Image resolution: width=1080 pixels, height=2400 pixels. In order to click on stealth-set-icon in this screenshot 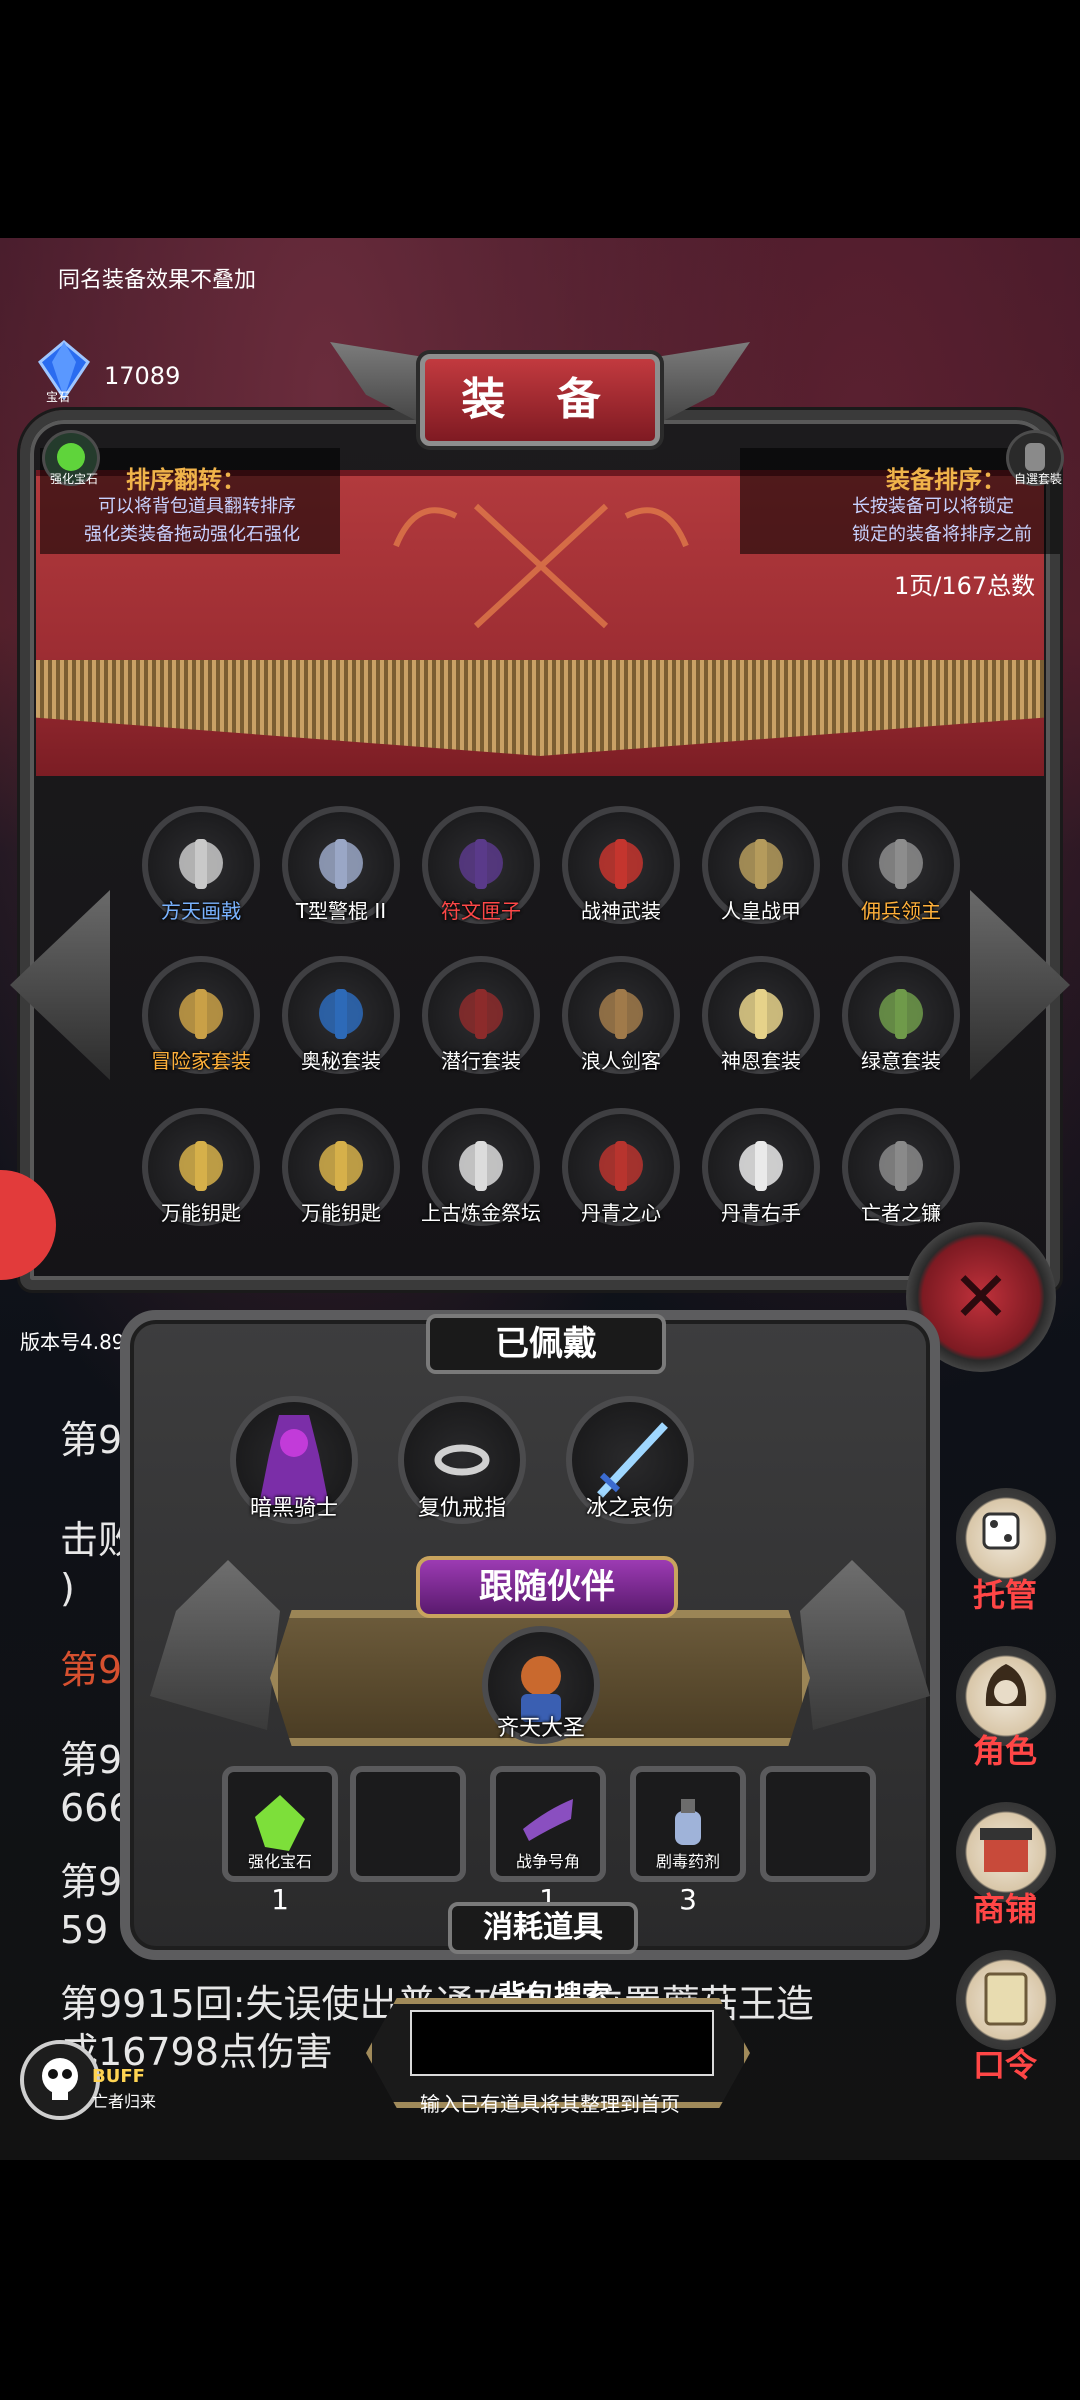, I will do `click(481, 1014)`.